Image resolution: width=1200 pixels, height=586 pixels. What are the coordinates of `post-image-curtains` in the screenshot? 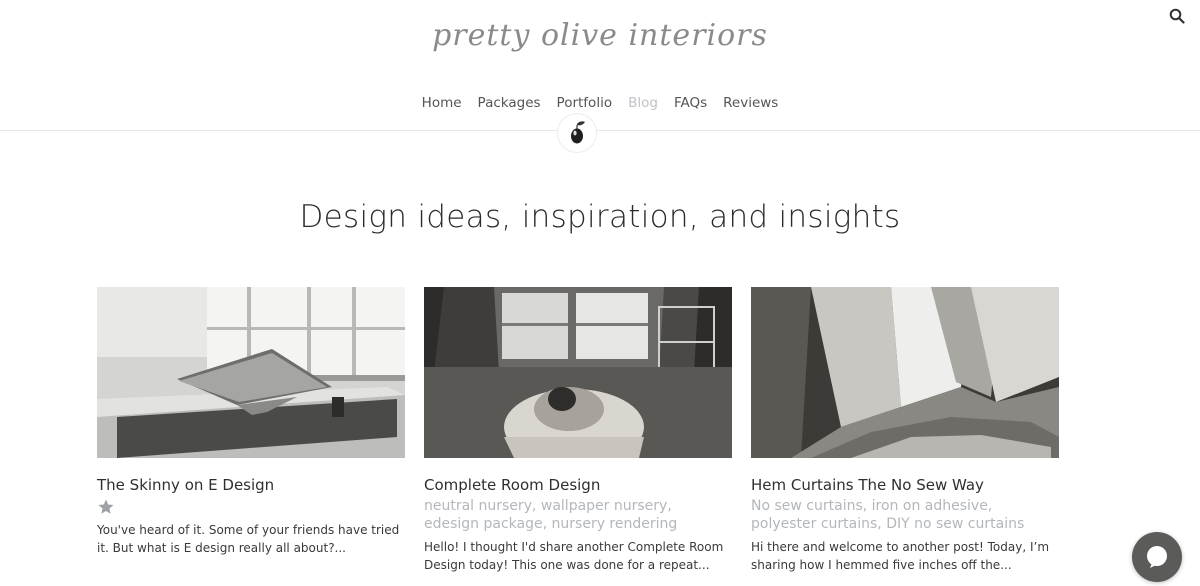 It's located at (905, 372).